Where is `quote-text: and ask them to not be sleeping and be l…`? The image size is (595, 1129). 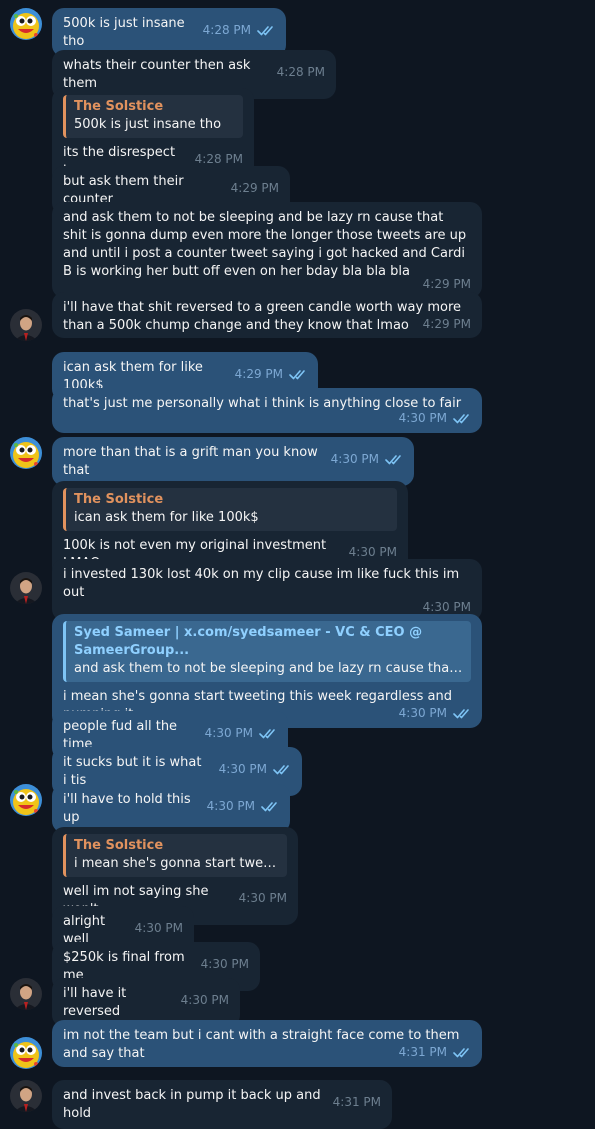 quote-text: and ask them to not be sleeping and be l… is located at coordinates (268, 668).